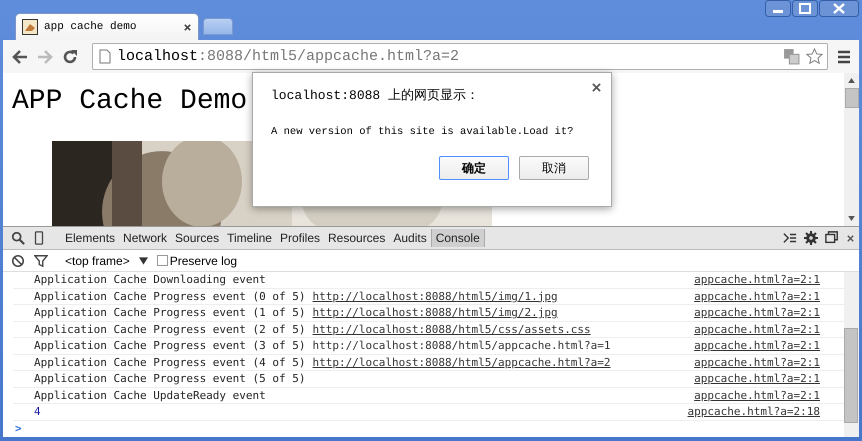 The width and height of the screenshot is (862, 441). Describe the element at coordinates (90, 238) in the screenshot. I see `devtools-tab: Elements` at that location.